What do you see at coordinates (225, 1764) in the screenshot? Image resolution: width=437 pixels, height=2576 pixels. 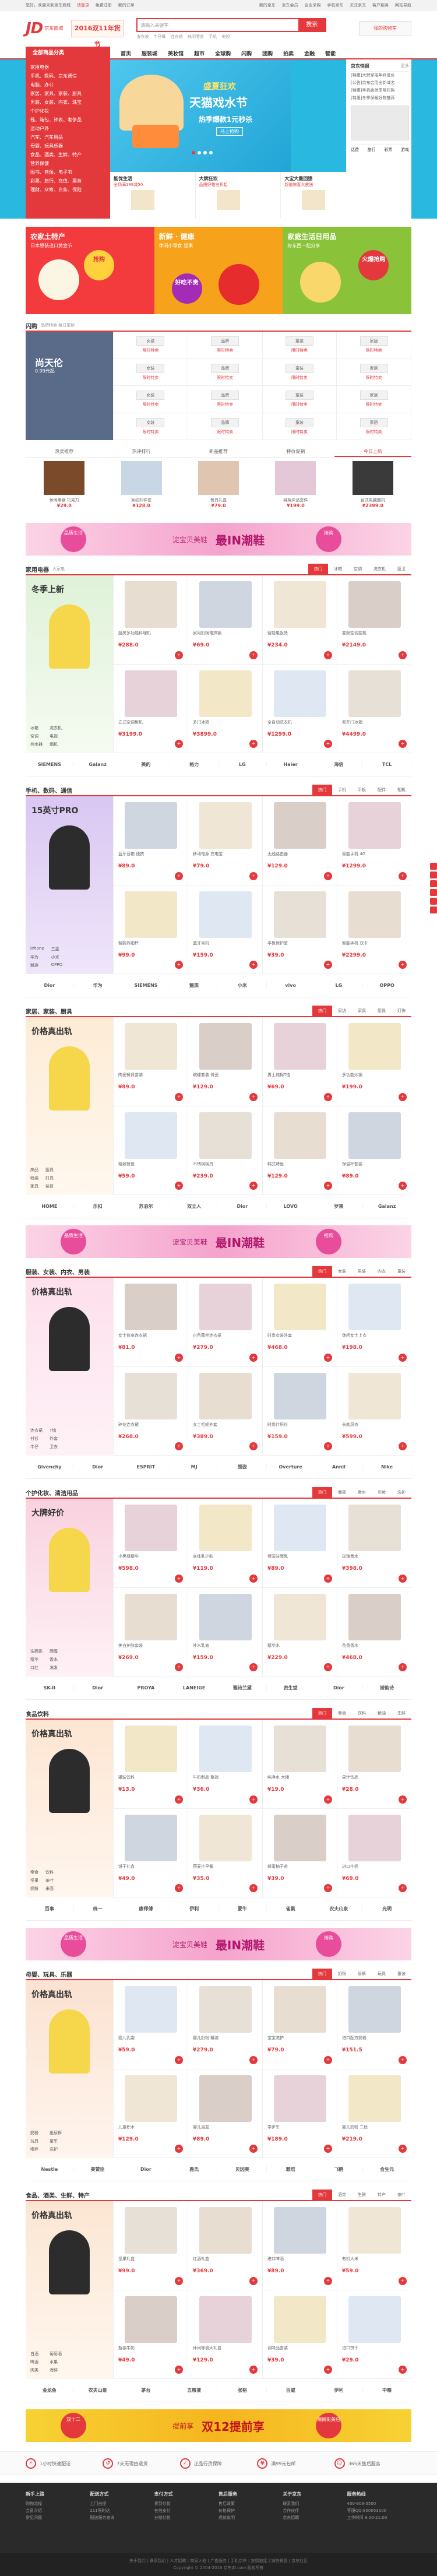 I see `product-card: 牛奶制品 整箱 ¥36.0 +` at bounding box center [225, 1764].